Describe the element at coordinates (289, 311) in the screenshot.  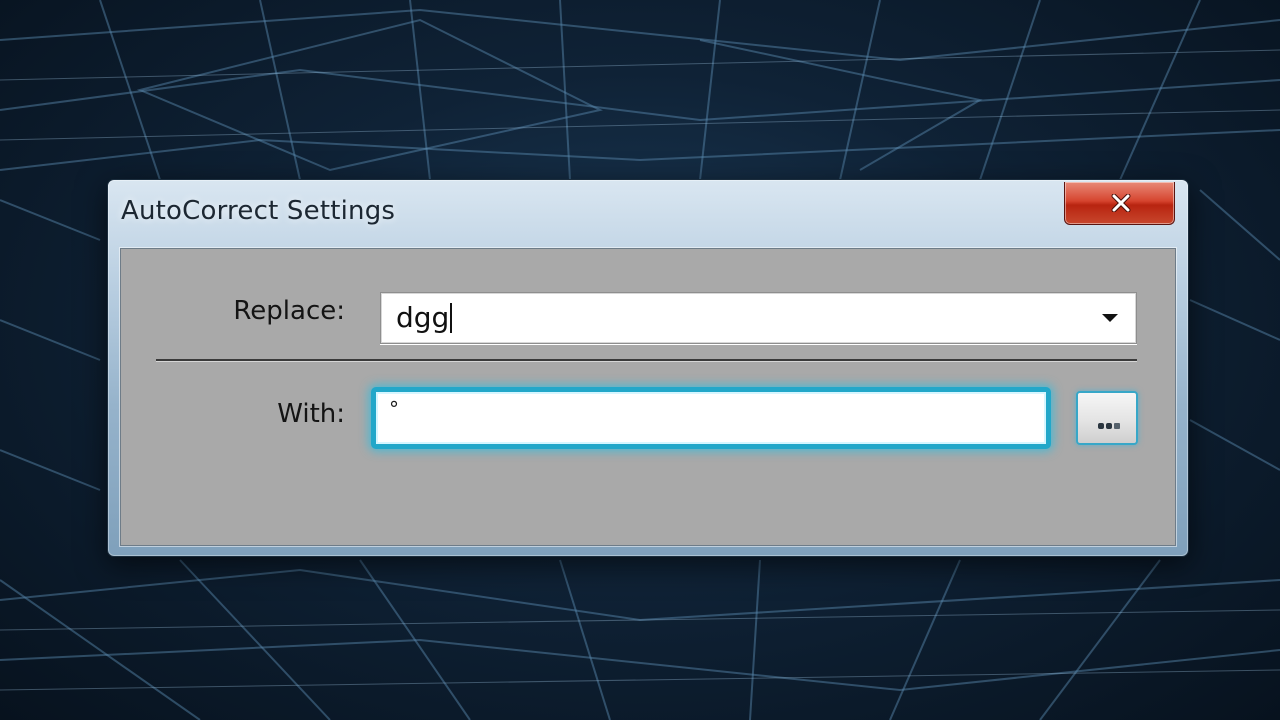
I see `replace-label: Replace:` at that location.